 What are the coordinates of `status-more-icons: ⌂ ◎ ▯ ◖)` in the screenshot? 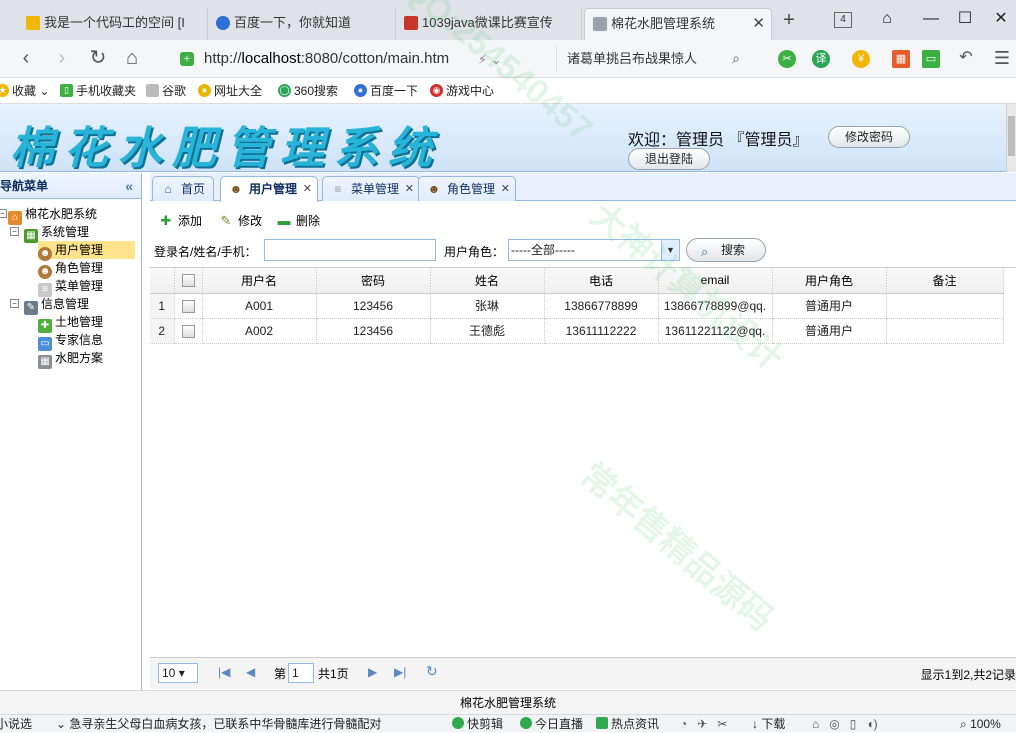 It's located at (845, 724).